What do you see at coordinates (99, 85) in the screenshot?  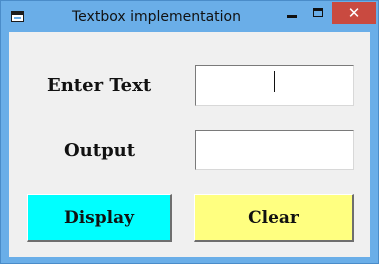 I see `enter-text-label: Enter Text` at bounding box center [99, 85].